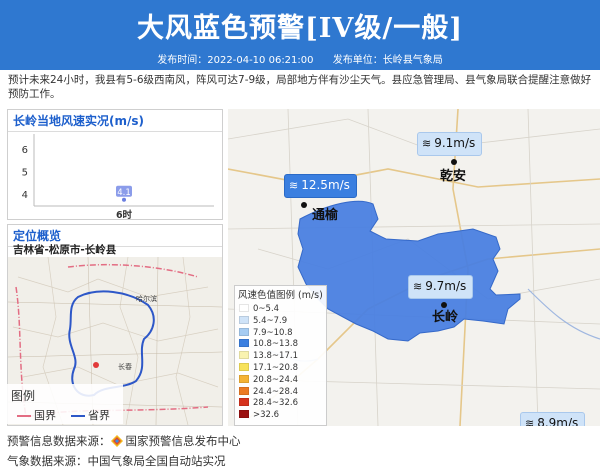  What do you see at coordinates (146, 298) in the screenshot?
I see `city-label-harbin: 哈尔滨` at bounding box center [146, 298].